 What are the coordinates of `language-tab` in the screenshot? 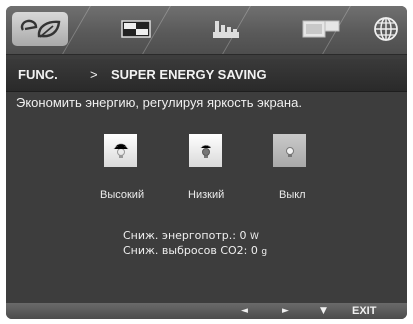 It's located at (386, 29).